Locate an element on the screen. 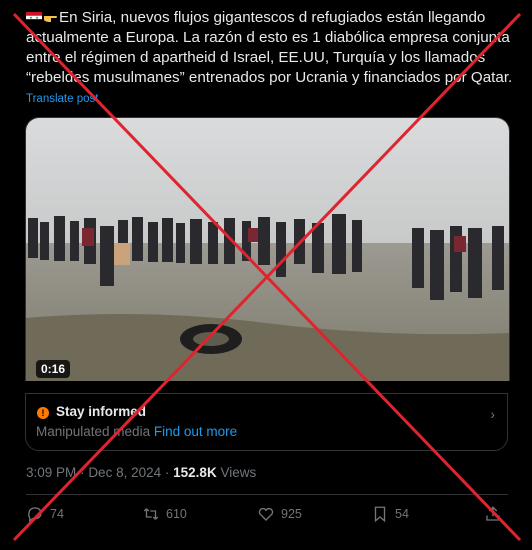 The width and height of the screenshot is (532, 550). reply-icon is located at coordinates (35, 515).